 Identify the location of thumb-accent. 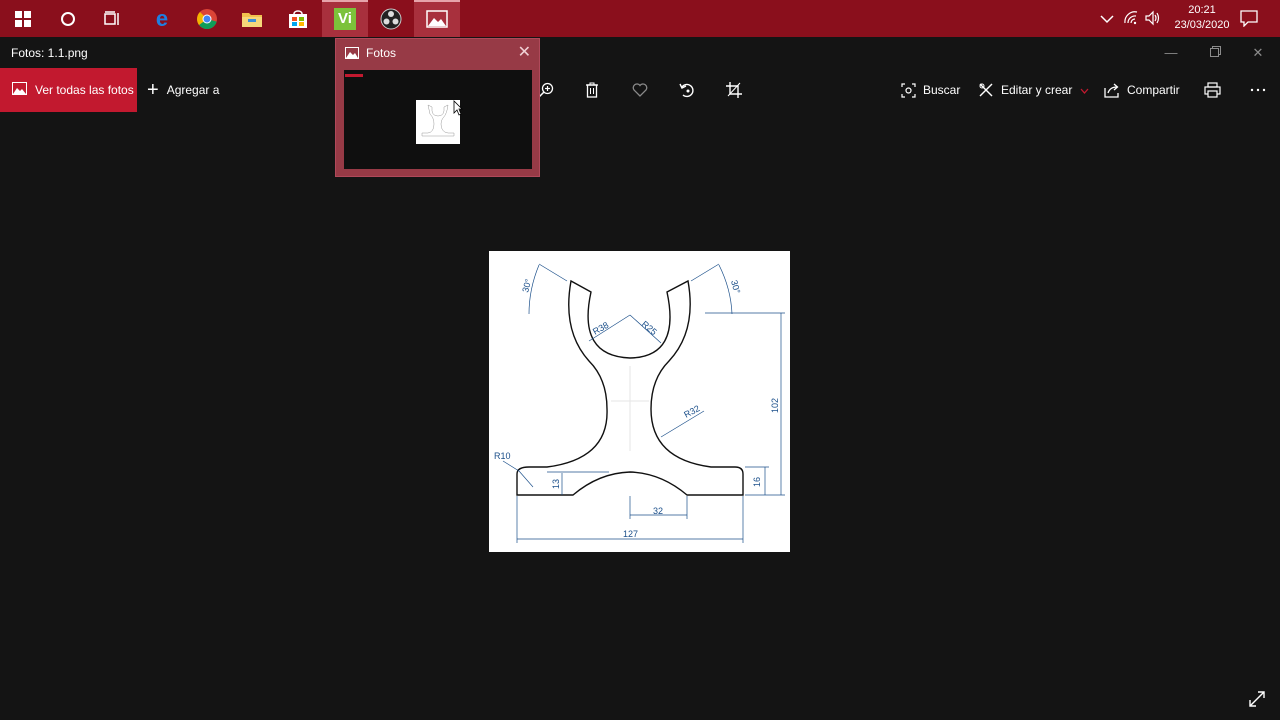
(354, 75).